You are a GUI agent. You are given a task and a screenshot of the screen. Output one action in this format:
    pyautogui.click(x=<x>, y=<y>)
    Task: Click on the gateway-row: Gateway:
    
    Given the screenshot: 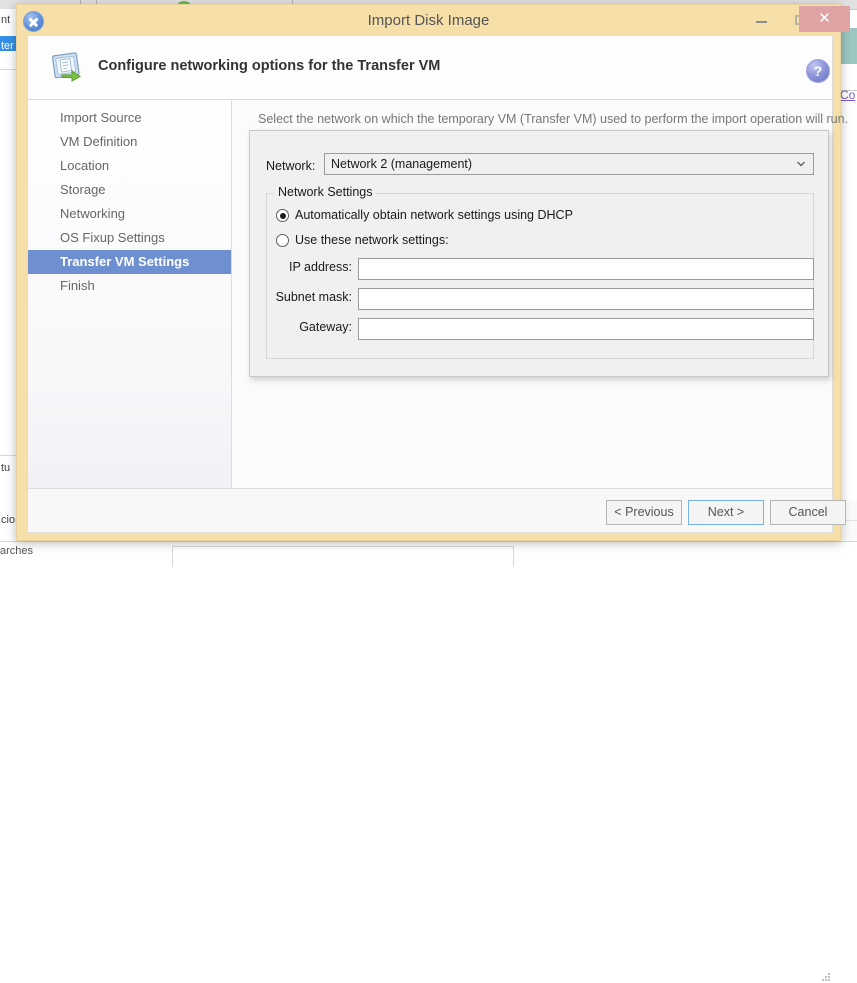 What is the action you would take?
    pyautogui.click(x=586, y=329)
    